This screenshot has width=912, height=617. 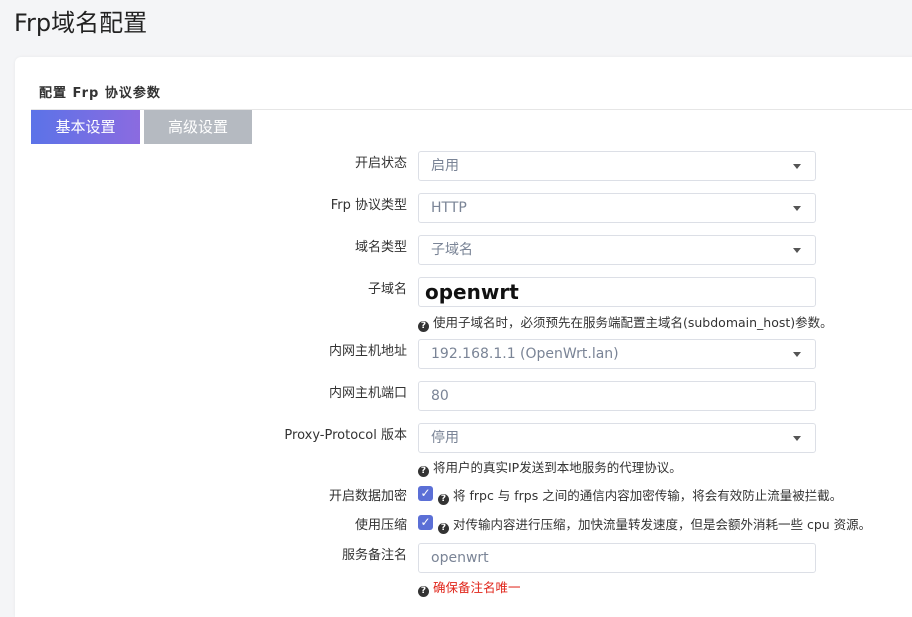 What do you see at coordinates (387, 289) in the screenshot?
I see `subdomain-label: 子域名` at bounding box center [387, 289].